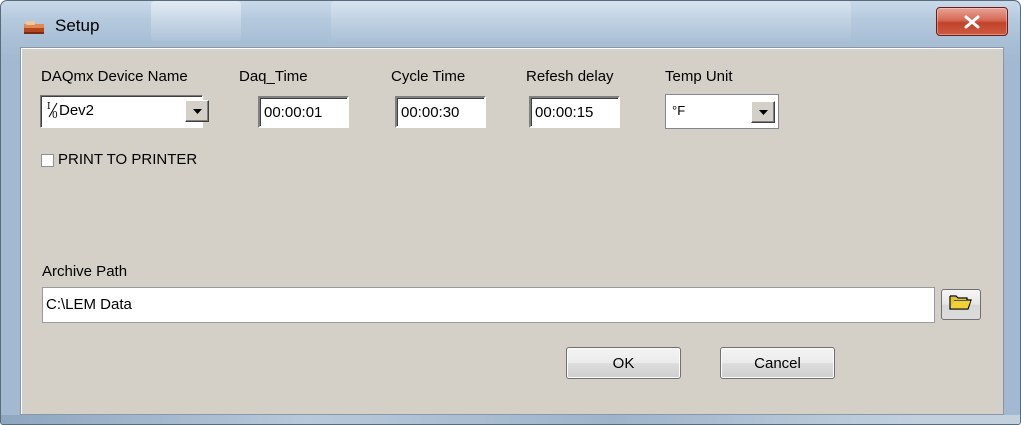 The image size is (1021, 425). I want to click on device-name-value: Dev2, so click(77, 110).